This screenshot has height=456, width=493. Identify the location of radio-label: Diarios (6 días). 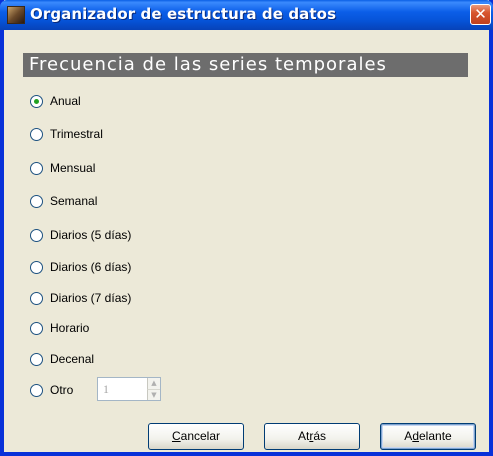
(91, 267).